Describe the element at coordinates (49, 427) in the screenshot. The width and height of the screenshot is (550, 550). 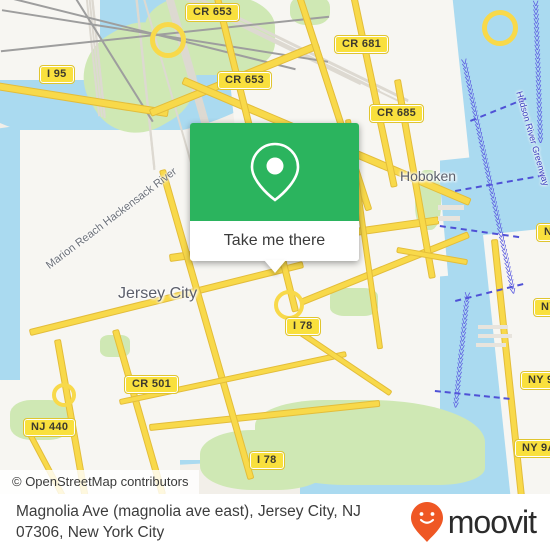
I see `road-shield-nj440: NJ 440` at that location.